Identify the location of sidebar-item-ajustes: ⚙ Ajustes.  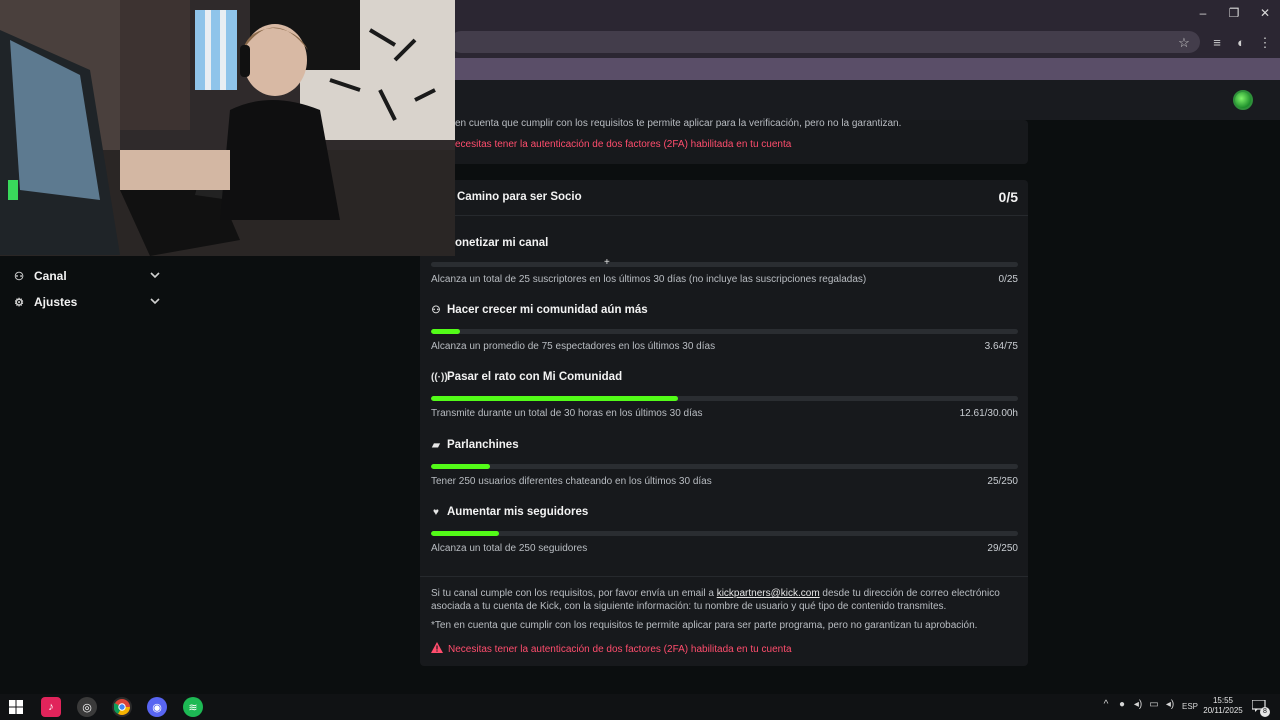
(87, 302).